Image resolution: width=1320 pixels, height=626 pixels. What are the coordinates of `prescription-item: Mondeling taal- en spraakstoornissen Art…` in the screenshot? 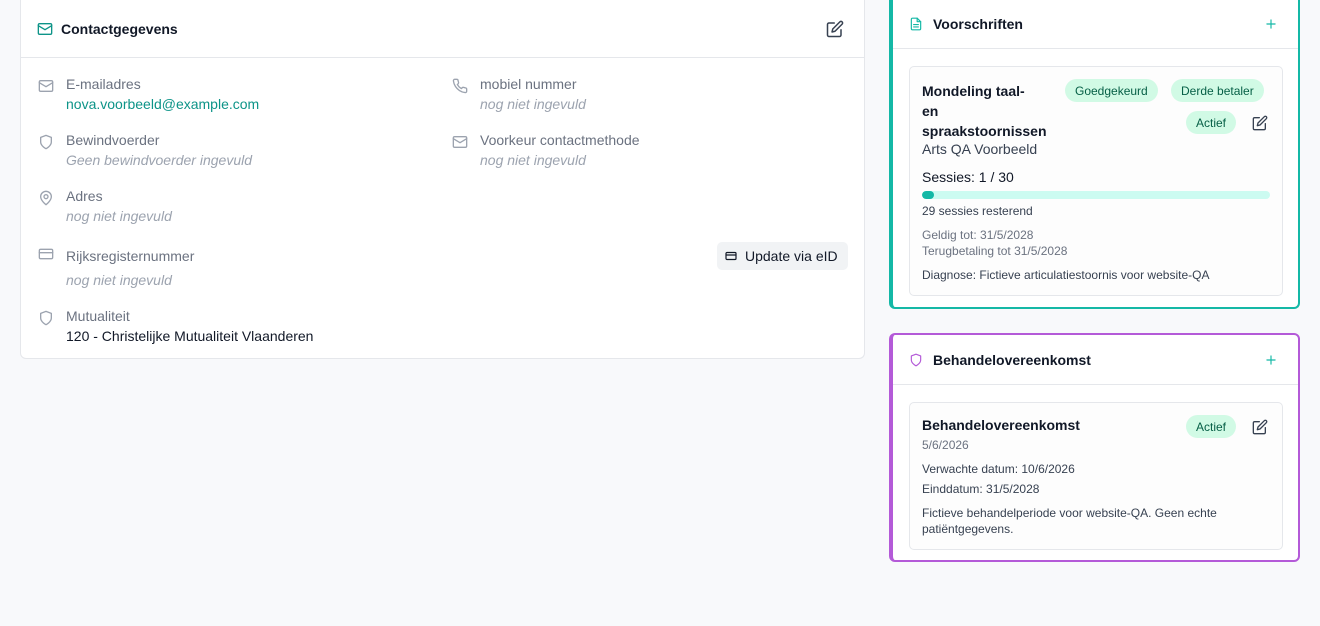 It's located at (1096, 181).